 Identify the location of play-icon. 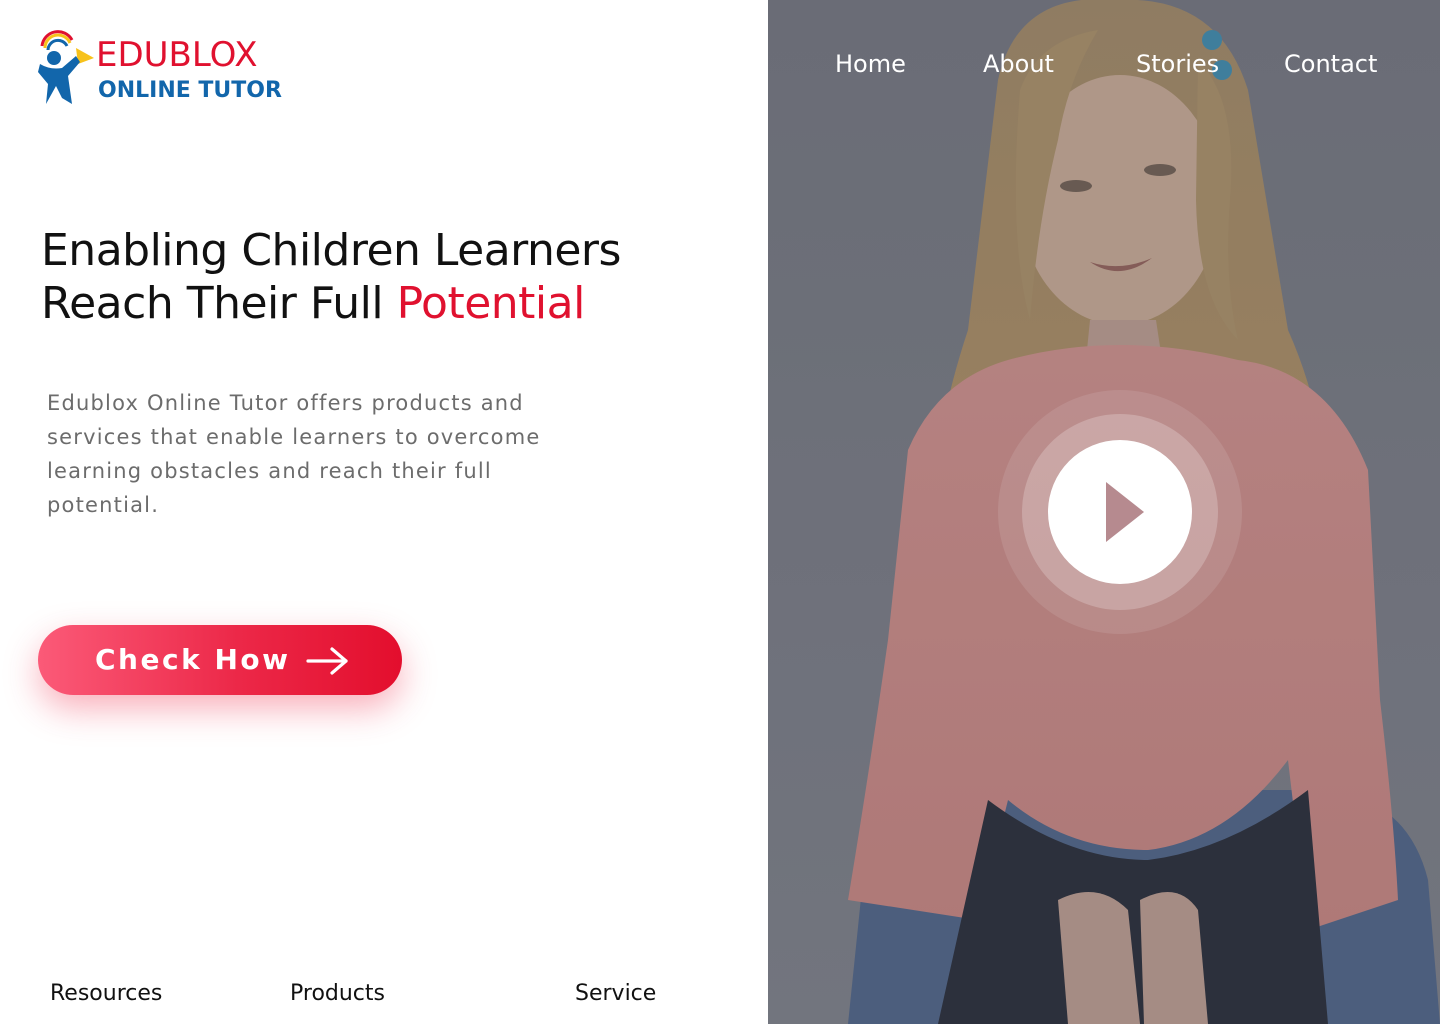
(1125, 512).